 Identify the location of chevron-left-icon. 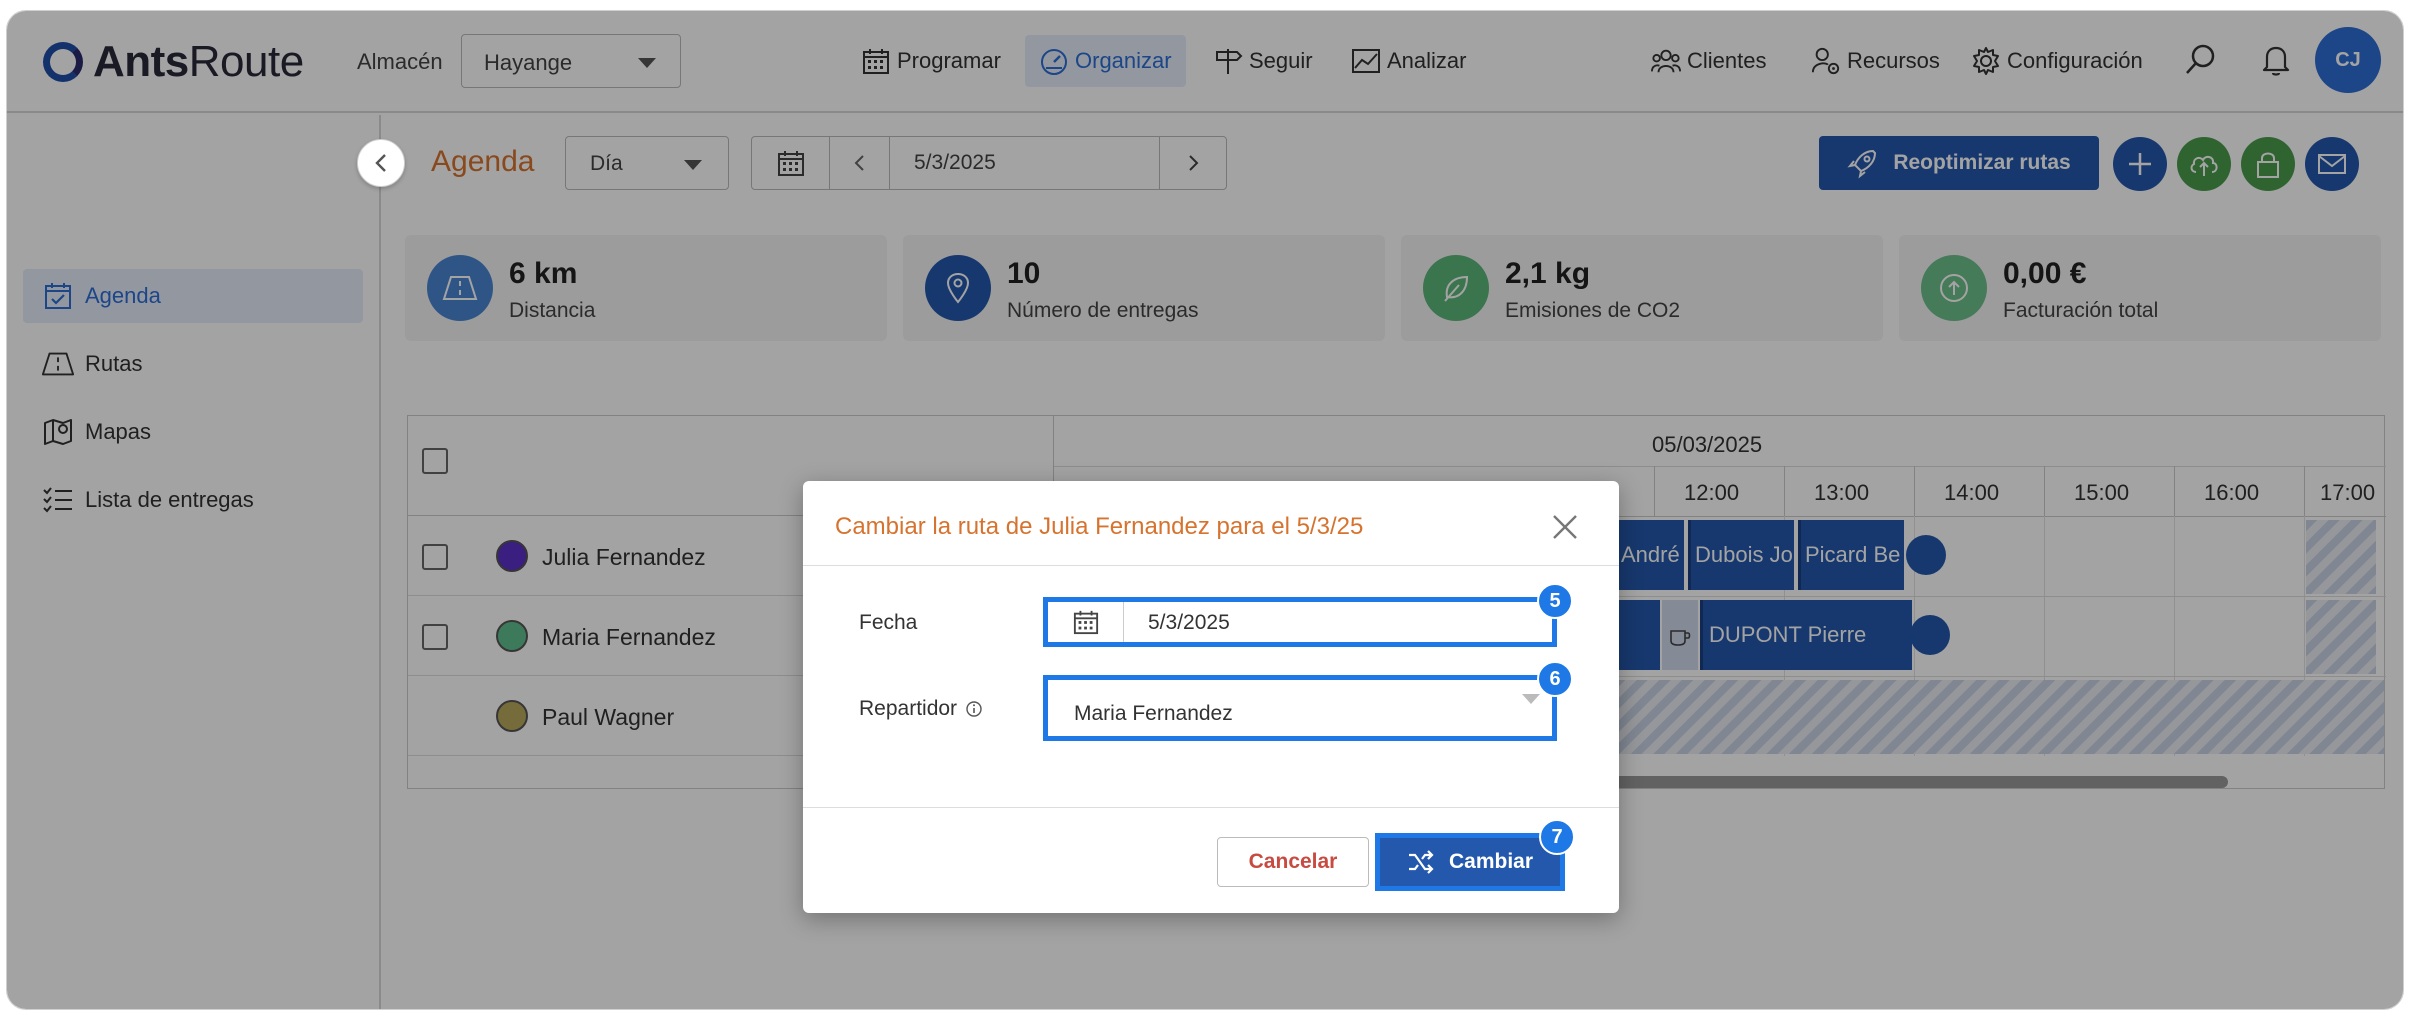
(380, 163).